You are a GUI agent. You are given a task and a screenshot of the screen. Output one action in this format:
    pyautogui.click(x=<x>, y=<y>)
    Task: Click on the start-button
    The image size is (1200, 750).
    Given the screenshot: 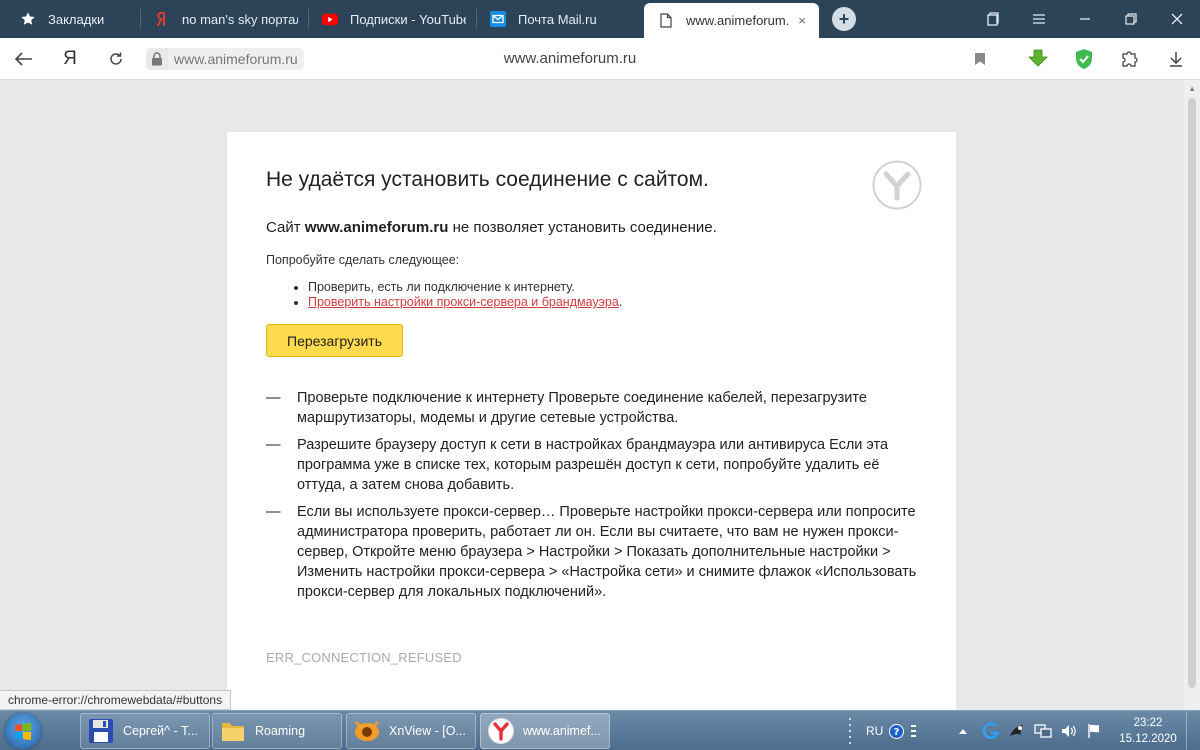 What is the action you would take?
    pyautogui.click(x=23, y=731)
    